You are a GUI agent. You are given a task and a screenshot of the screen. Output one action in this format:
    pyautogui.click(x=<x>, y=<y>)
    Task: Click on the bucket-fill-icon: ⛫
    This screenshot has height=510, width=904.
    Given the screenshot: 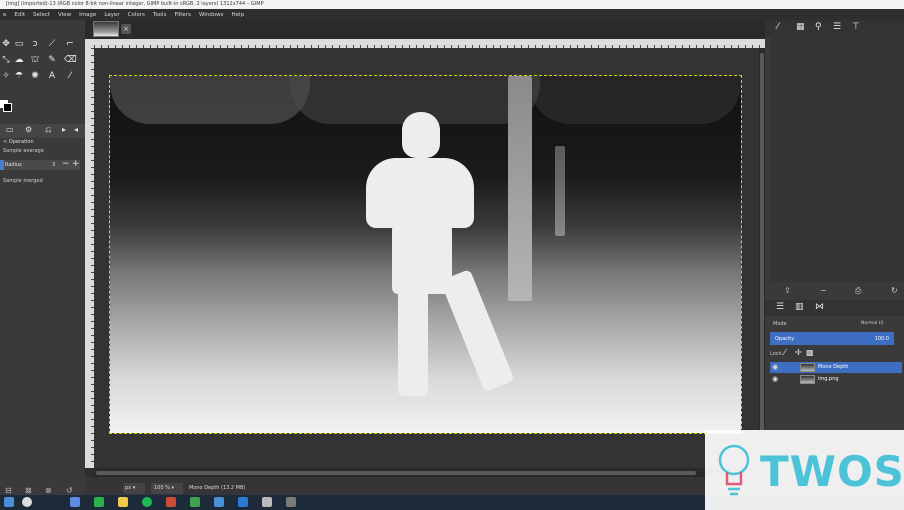 What is the action you would take?
    pyautogui.click(x=35, y=60)
    